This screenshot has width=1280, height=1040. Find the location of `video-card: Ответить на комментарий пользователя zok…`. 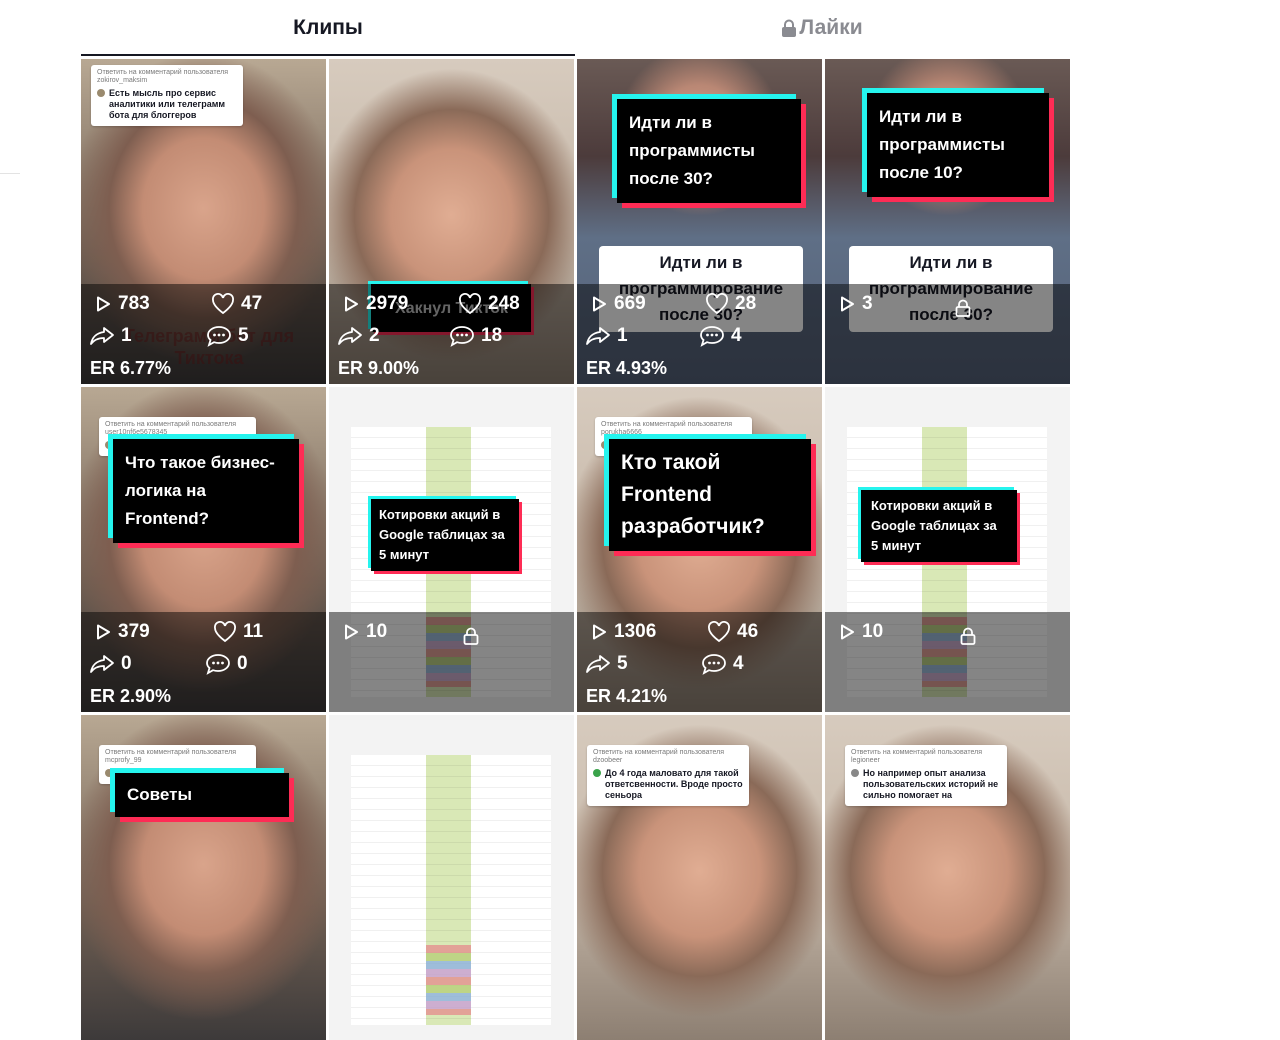

video-card: Ответить на комментарий пользователя zok… is located at coordinates (203, 221).